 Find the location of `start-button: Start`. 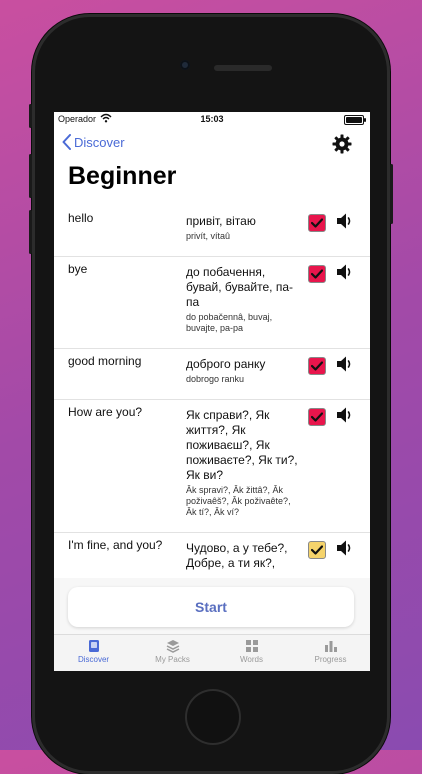

start-button: Start is located at coordinates (211, 607).